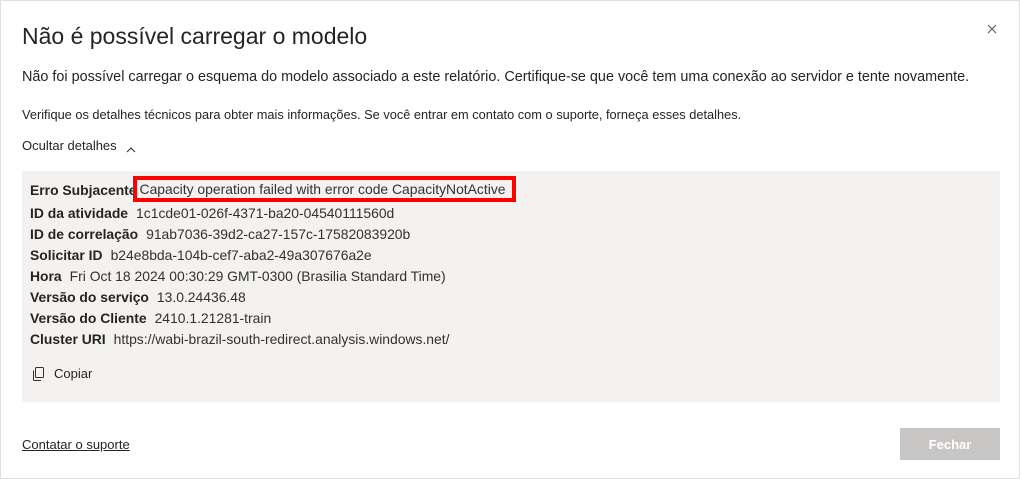 Image resolution: width=1020 pixels, height=479 pixels. I want to click on contact-support-link: Contatar o suporte, so click(76, 444).